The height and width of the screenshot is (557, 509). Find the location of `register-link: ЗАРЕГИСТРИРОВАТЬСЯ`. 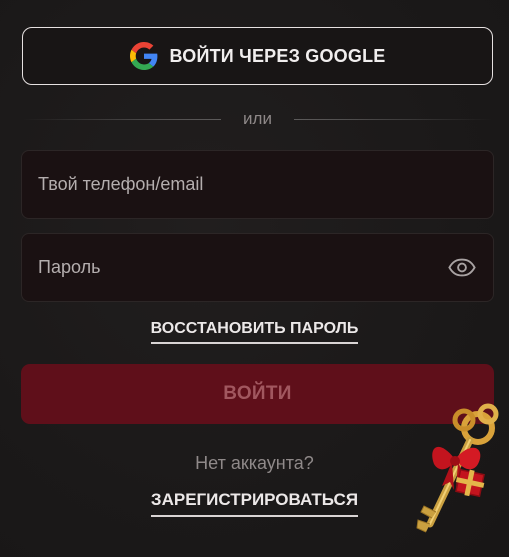

register-link: ЗАРЕГИСТРИРОВАТЬСЯ is located at coordinates (254, 503).